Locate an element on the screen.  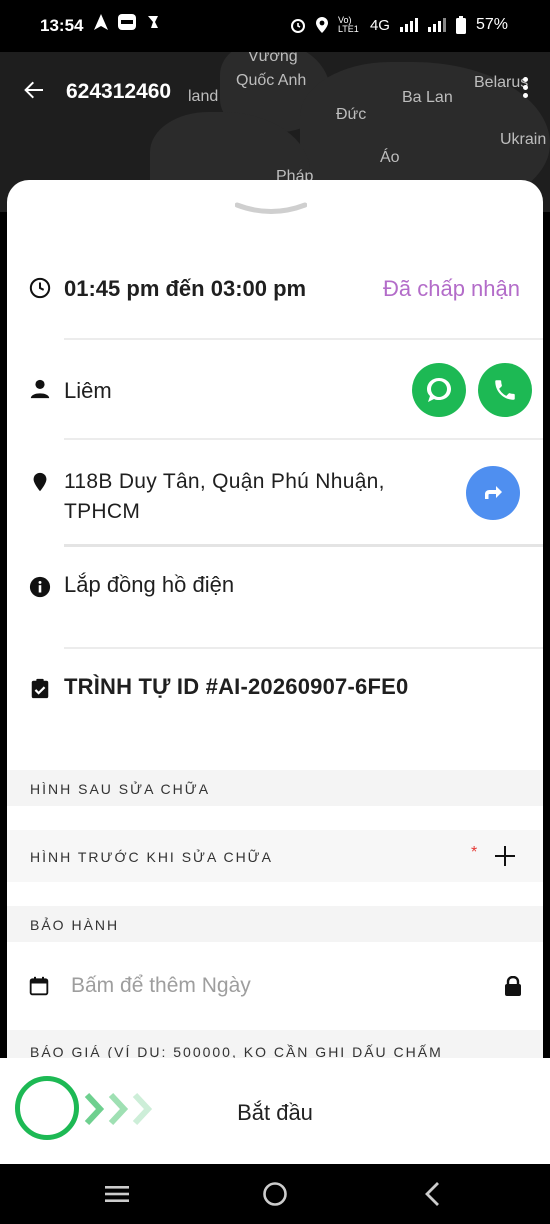
warranty-section: BẢO HÀNH is located at coordinates (275, 924).